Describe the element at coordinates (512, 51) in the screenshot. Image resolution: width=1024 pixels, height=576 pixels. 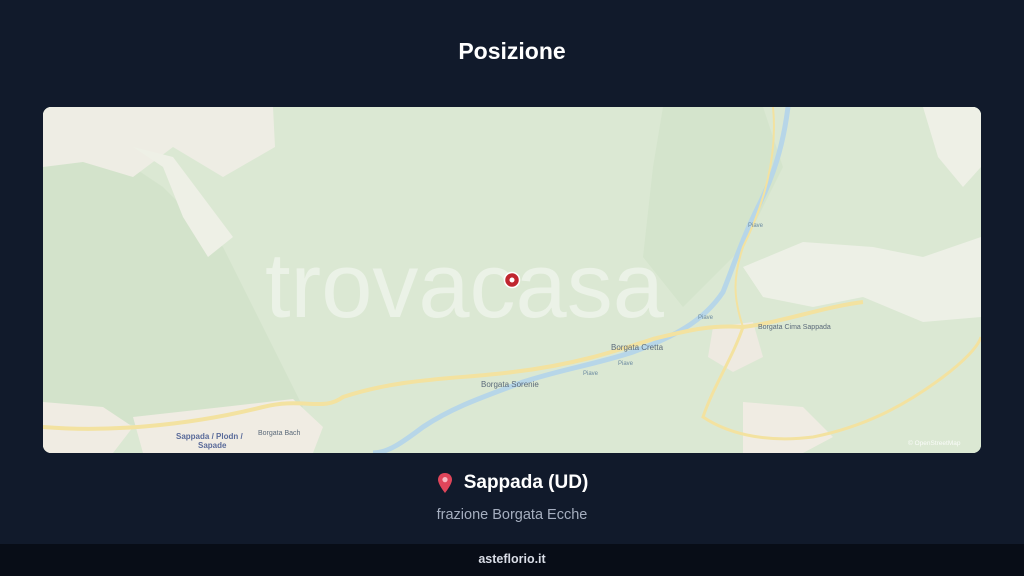
I see `page-title: Posizione` at that location.